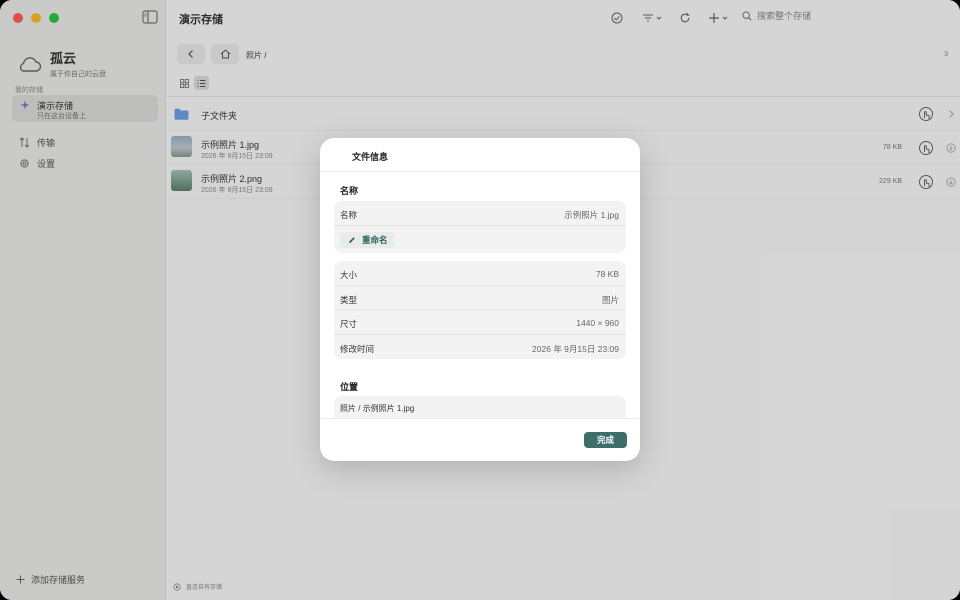 Image resolution: width=960 pixels, height=600 pixels. Describe the element at coordinates (349, 299) in the screenshot. I see `detail-key: 类型` at that location.